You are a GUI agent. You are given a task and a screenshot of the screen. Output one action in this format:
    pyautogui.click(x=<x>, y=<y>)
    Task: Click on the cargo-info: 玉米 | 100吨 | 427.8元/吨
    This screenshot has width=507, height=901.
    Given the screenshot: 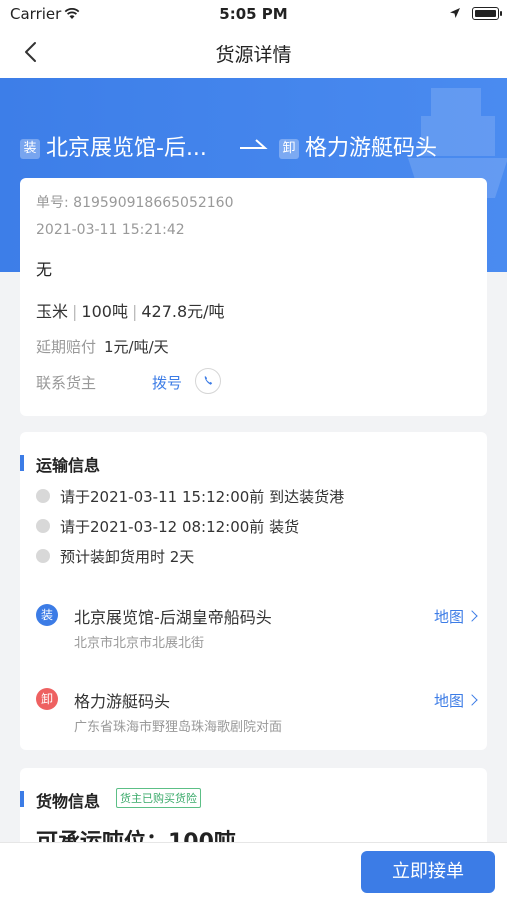 What is the action you would take?
    pyautogui.click(x=130, y=310)
    